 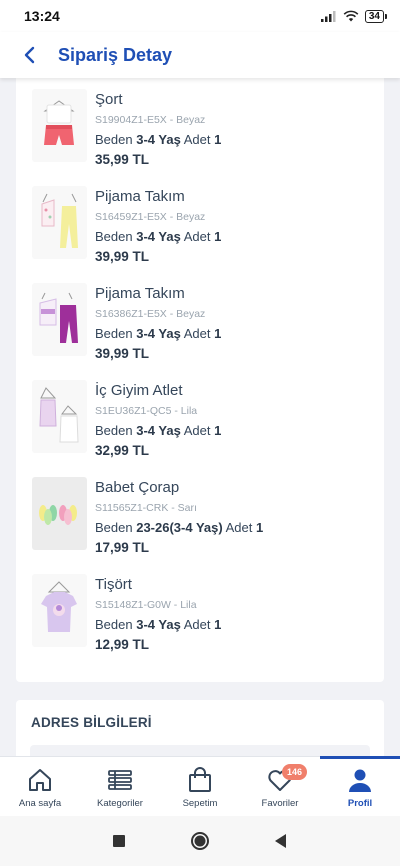 I want to click on product-size-qty: Beden 23-26(3-4 Yaş) Adet 1, so click(x=179, y=527).